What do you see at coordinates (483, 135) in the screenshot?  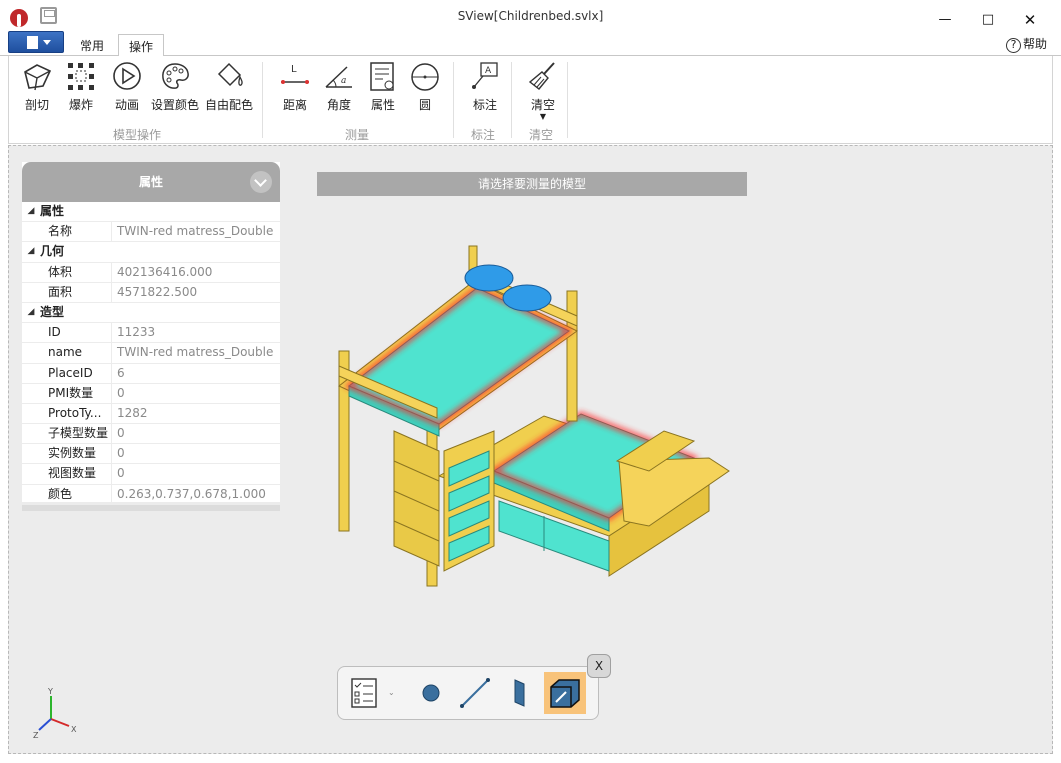 I see `group-label-annotate: 标注` at bounding box center [483, 135].